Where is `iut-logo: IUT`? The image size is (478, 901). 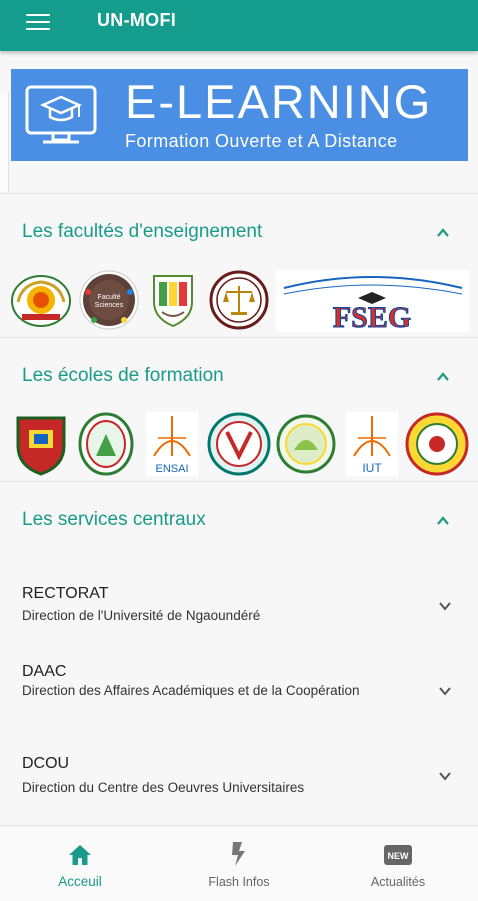
iut-logo: IUT is located at coordinates (372, 444).